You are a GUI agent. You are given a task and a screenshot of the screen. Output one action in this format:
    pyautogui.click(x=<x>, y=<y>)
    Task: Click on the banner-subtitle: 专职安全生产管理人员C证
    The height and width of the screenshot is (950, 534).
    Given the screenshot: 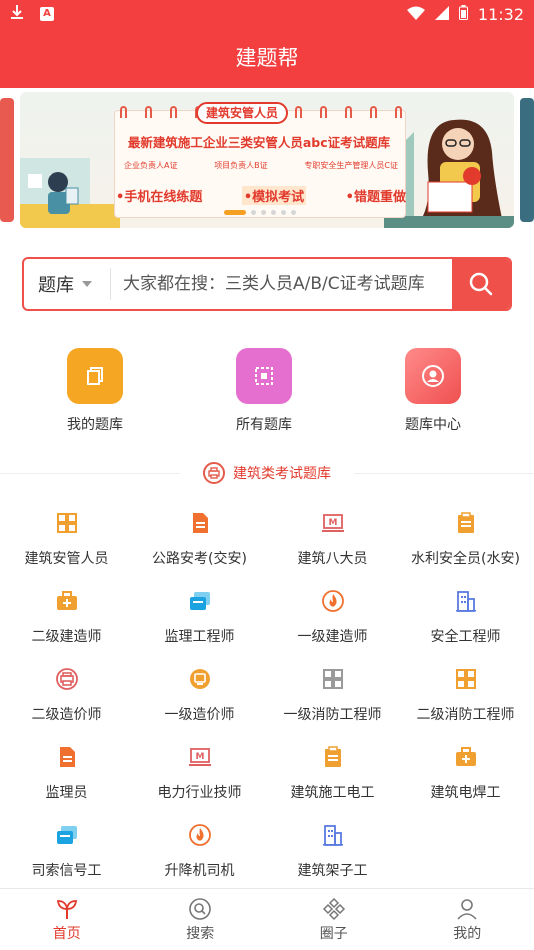 What is the action you would take?
    pyautogui.click(x=351, y=165)
    